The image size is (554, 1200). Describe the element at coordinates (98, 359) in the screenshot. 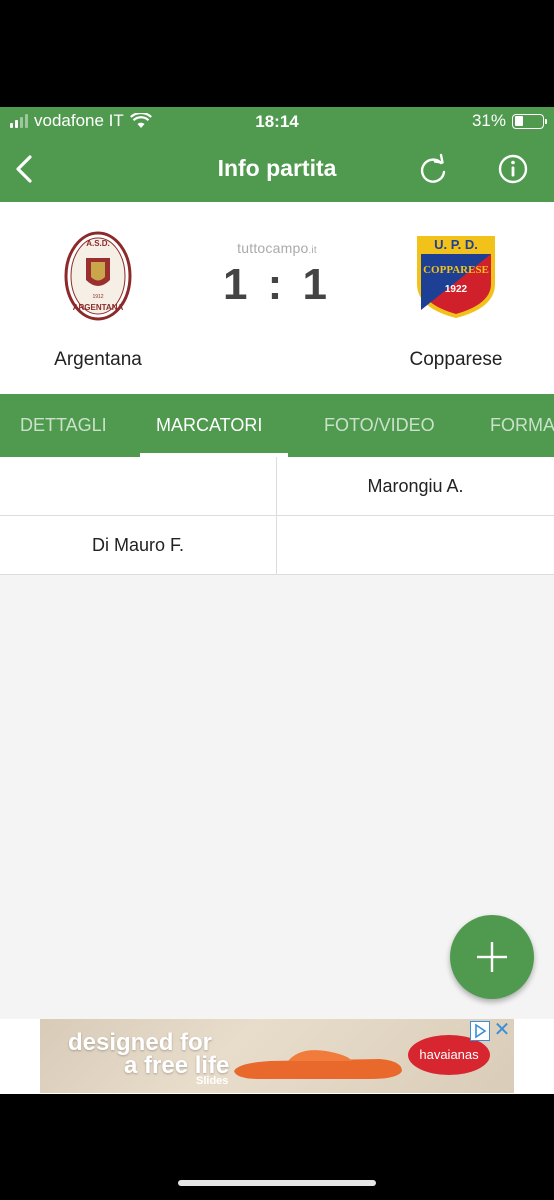

I see `home-team-name: Argentana` at that location.